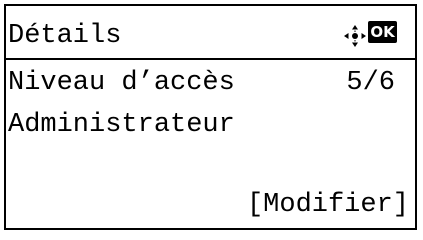 The height and width of the screenshot is (240, 423). I want to click on modify-softkey: [Modifier], so click(328, 205).